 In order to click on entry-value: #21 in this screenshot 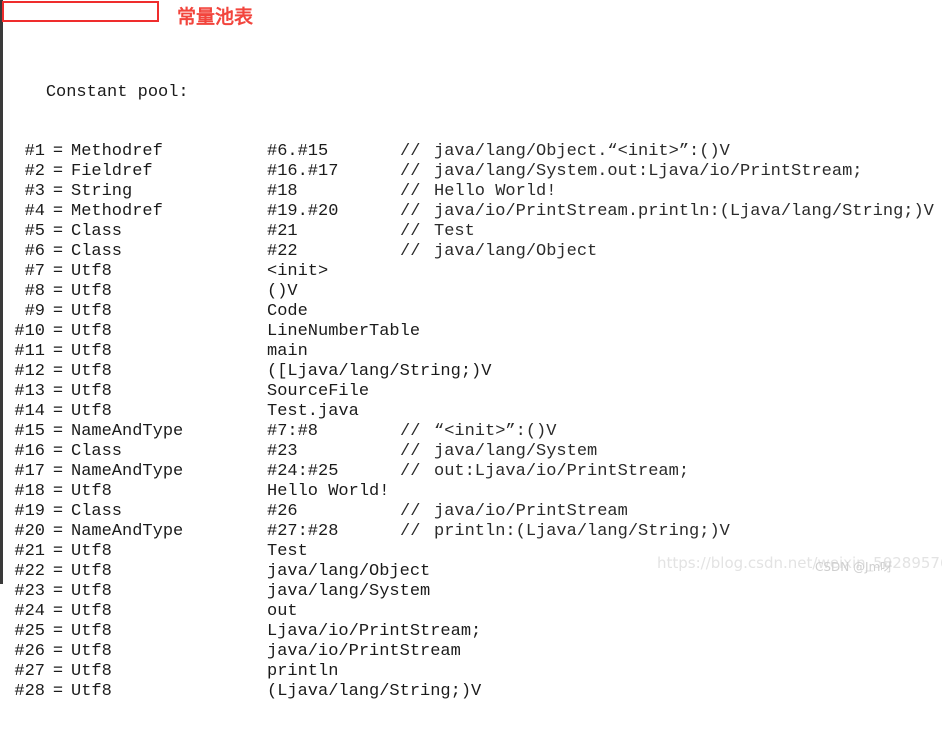, I will do `click(282, 231)`.